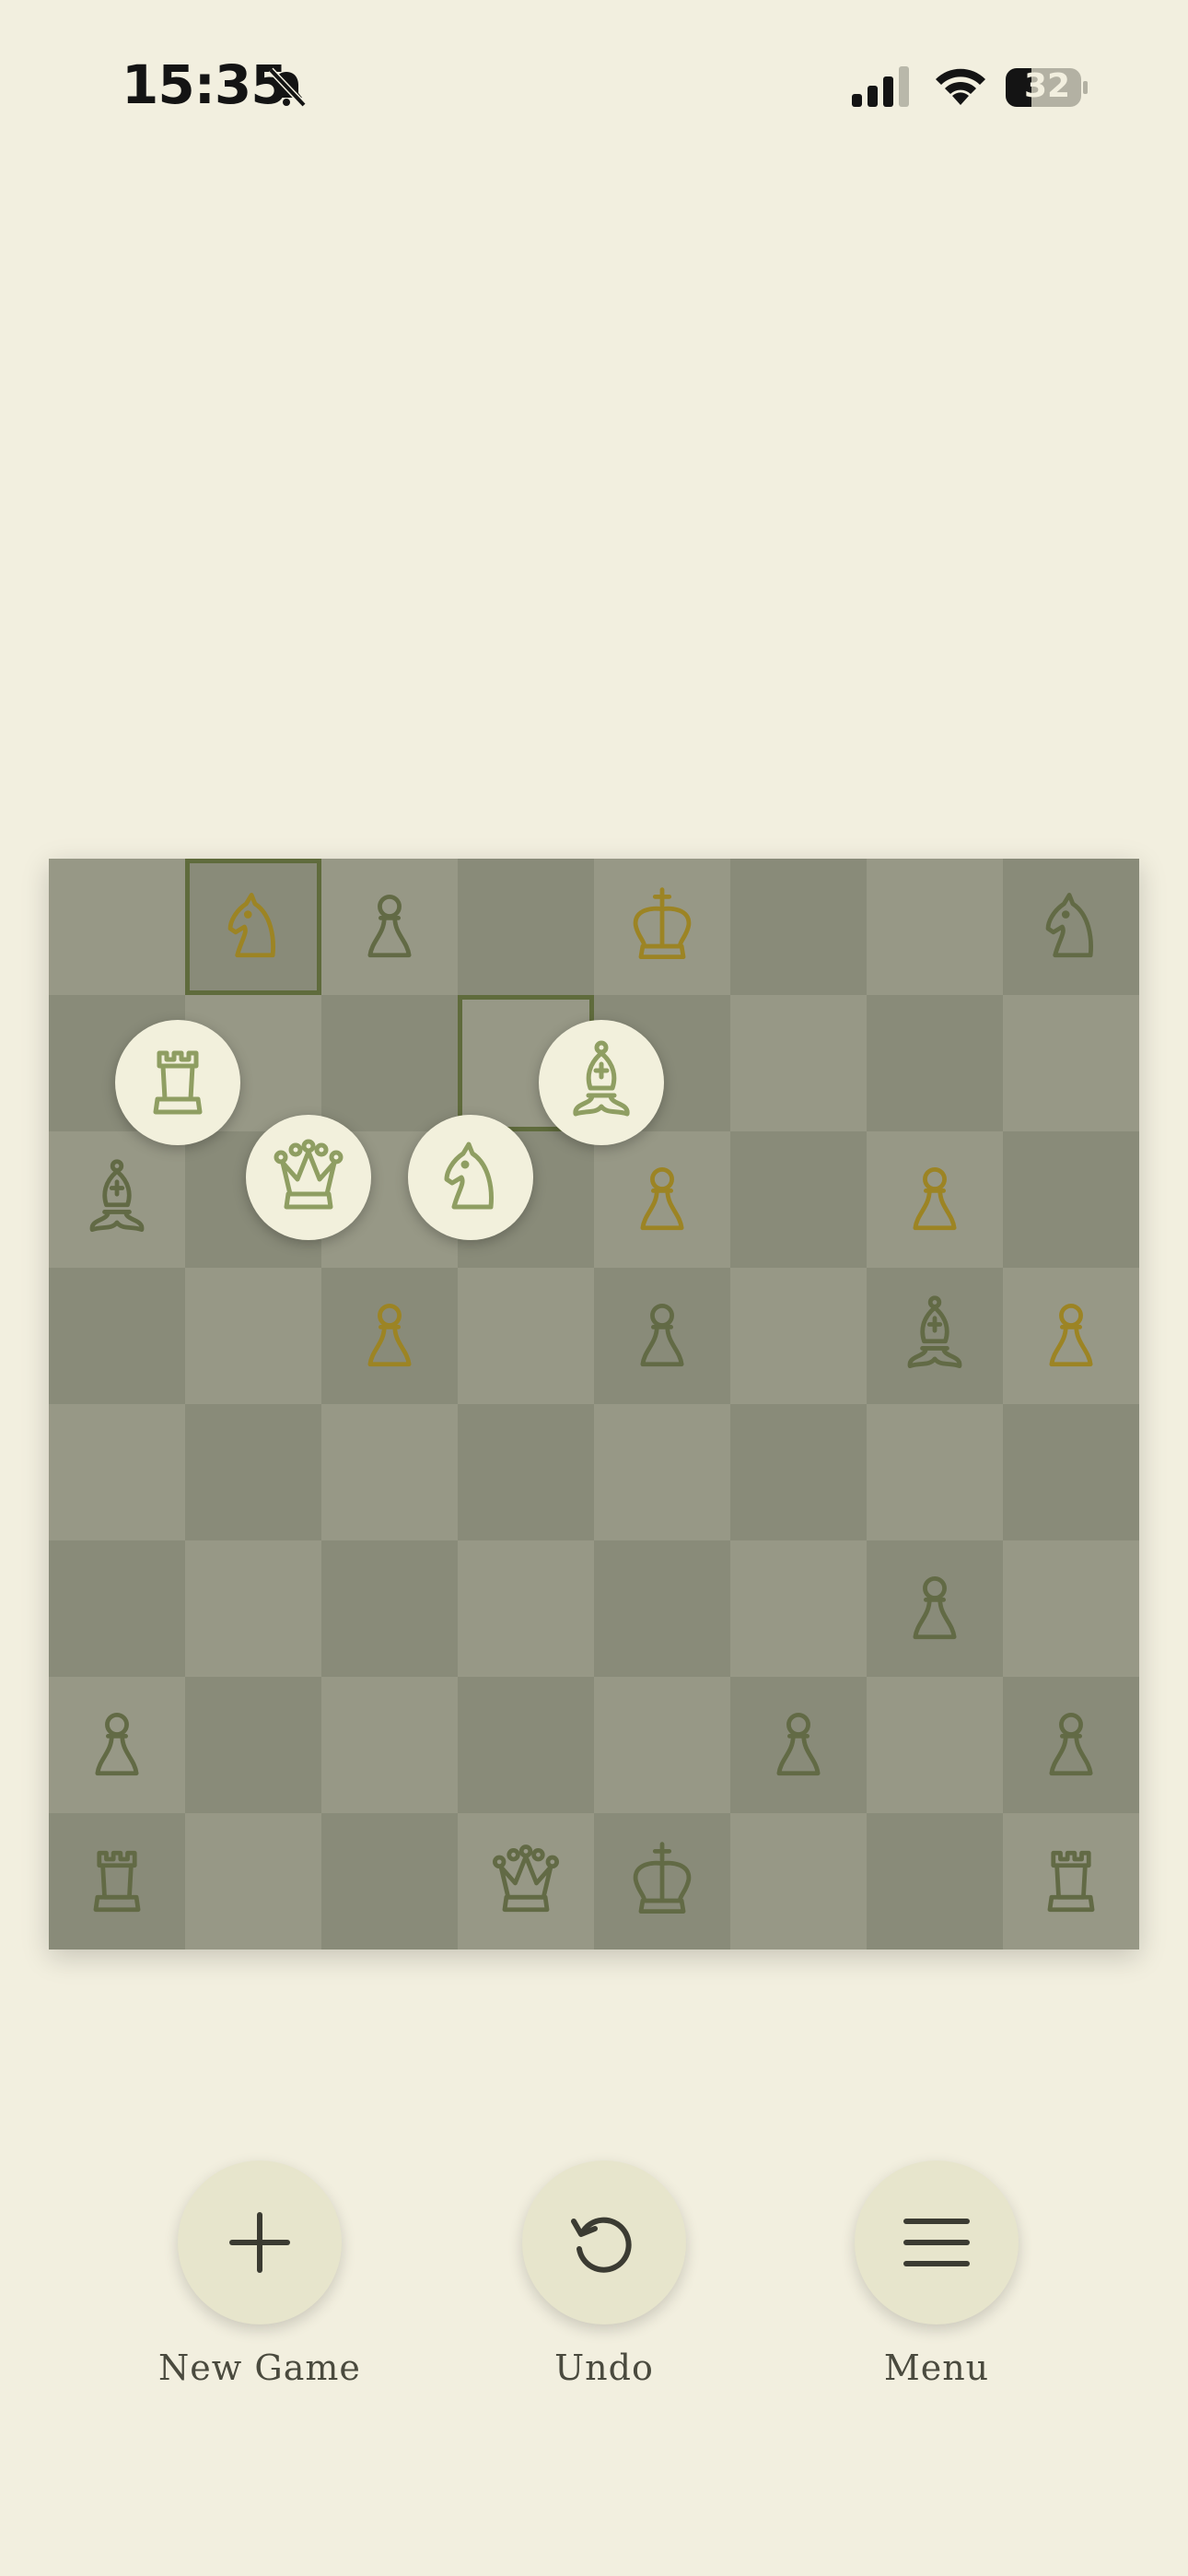  What do you see at coordinates (389, 1882) in the screenshot?
I see `square-c1` at bounding box center [389, 1882].